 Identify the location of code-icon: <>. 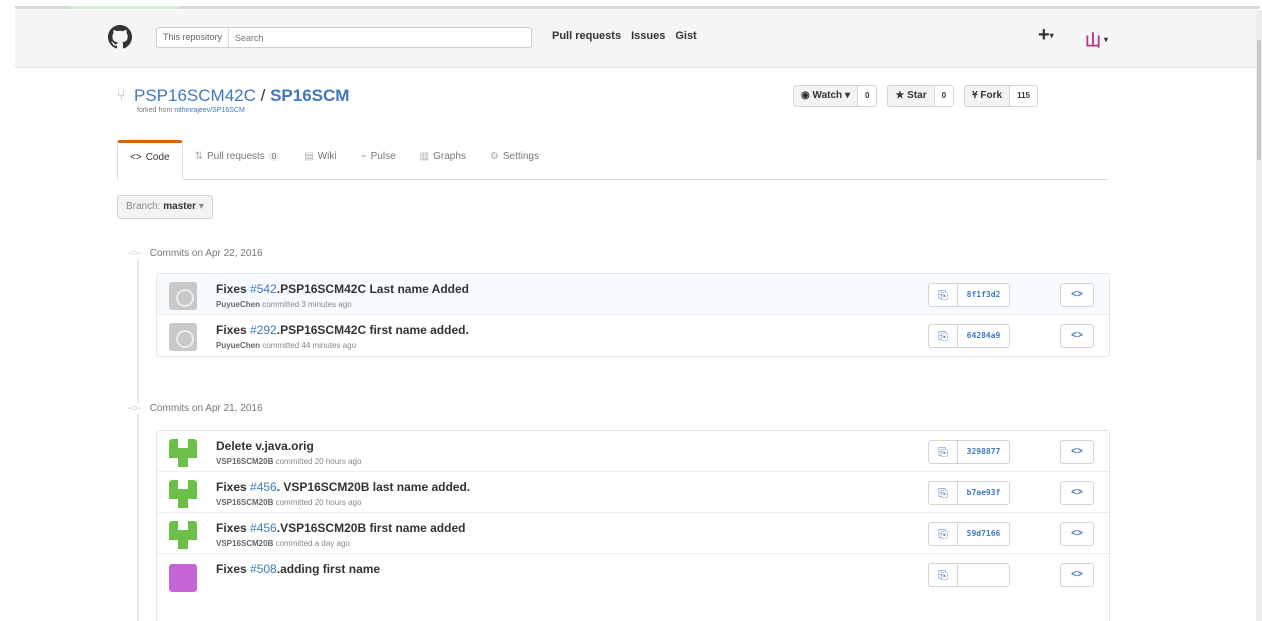
(136, 157).